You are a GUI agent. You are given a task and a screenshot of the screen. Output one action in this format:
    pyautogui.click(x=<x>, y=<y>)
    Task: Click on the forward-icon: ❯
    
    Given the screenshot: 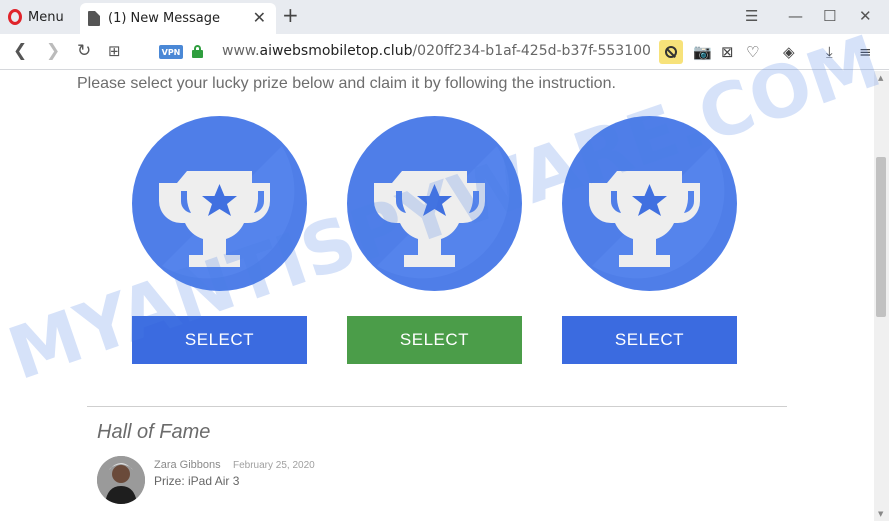 What is the action you would take?
    pyautogui.click(x=53, y=51)
    